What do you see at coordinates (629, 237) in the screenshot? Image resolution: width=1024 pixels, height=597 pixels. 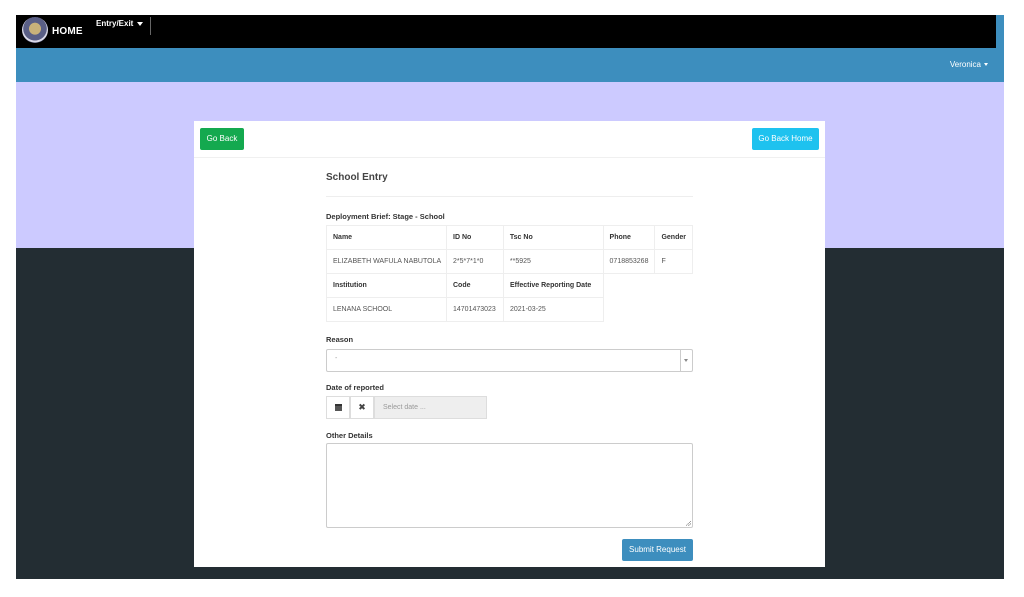 I see `header-phone: Phone` at bounding box center [629, 237].